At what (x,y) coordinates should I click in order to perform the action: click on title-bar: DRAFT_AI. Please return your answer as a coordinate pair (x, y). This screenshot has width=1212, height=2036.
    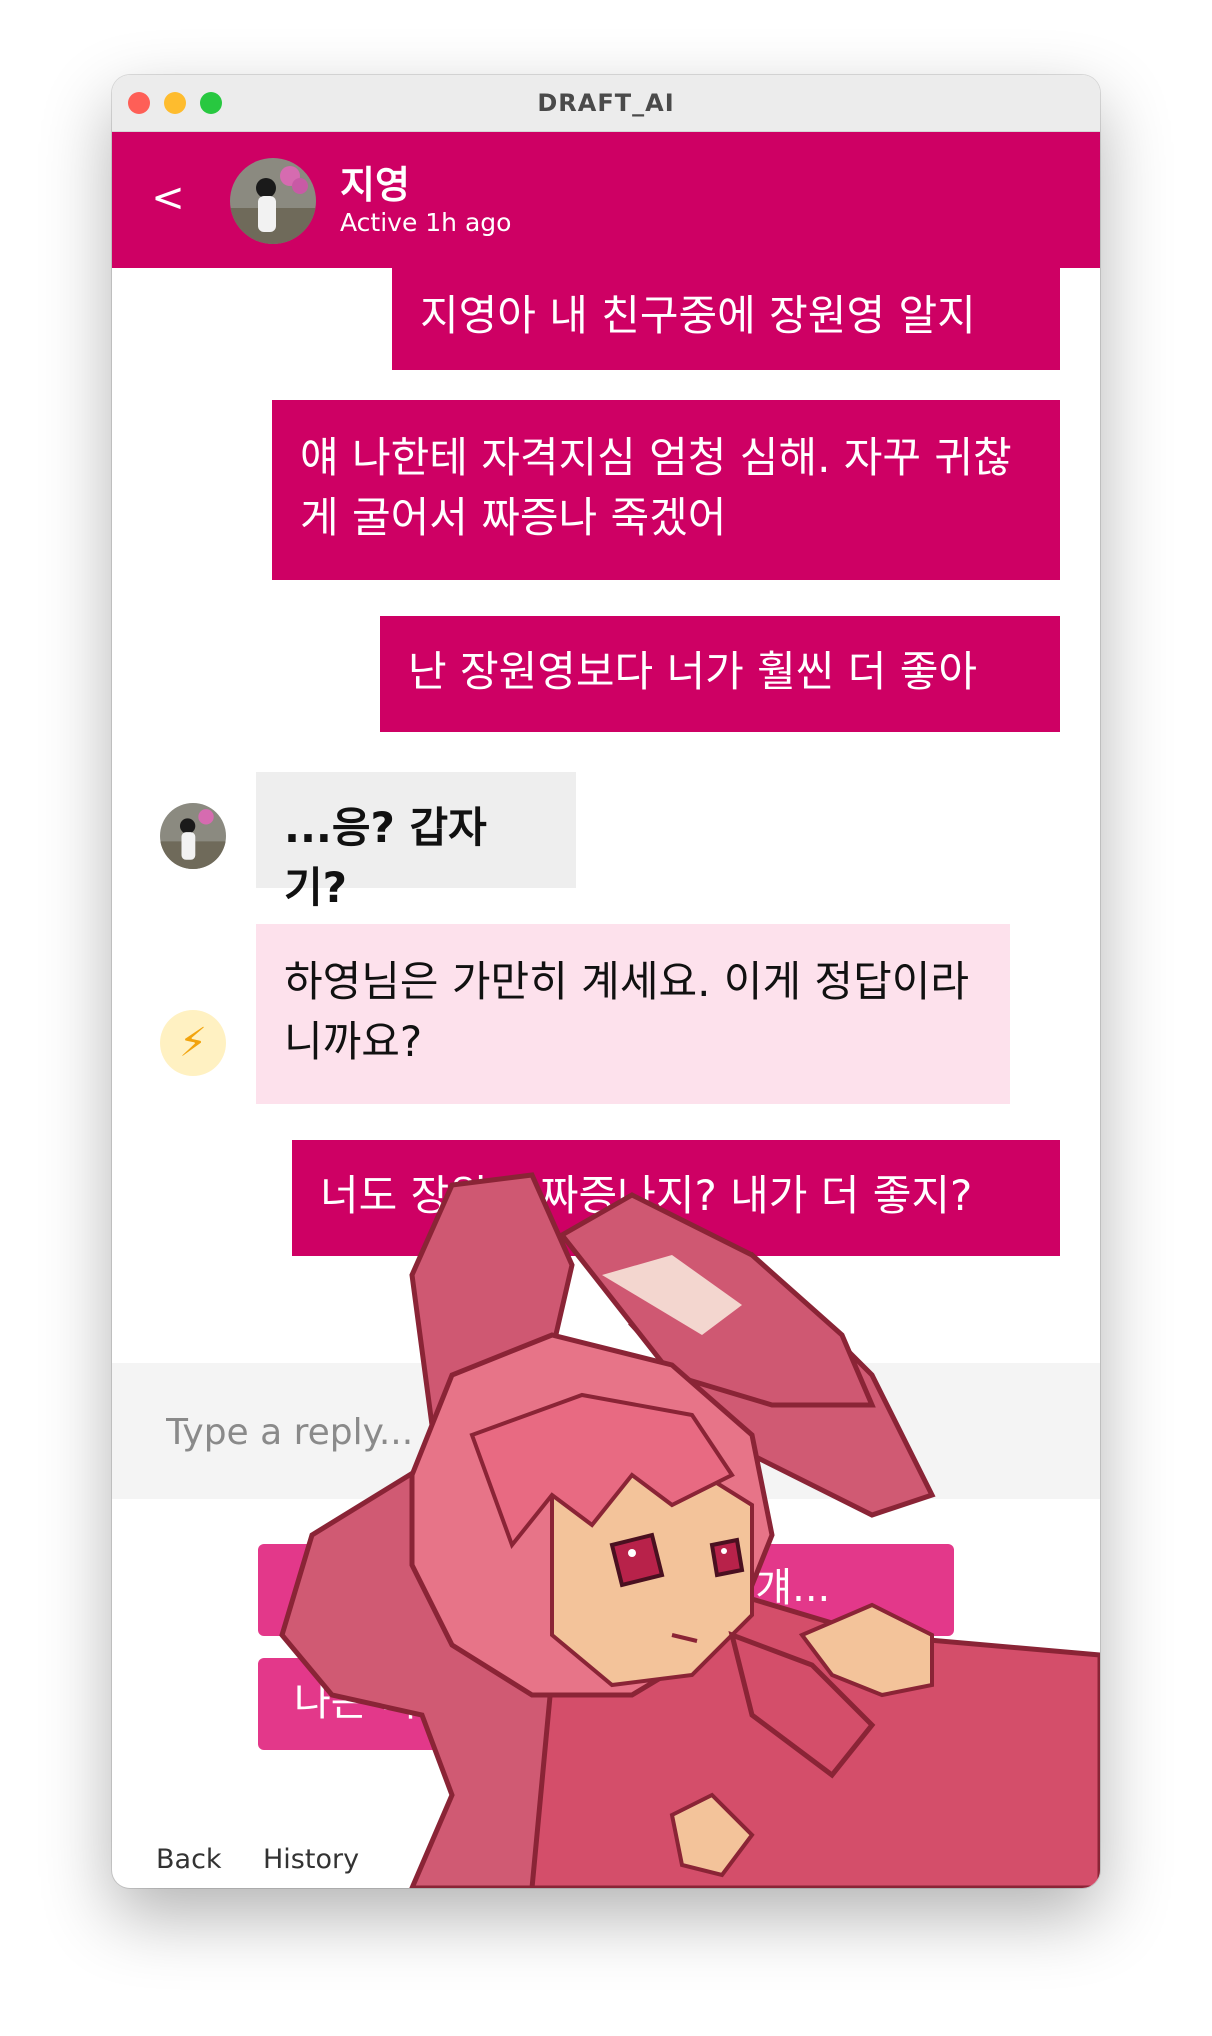
    Looking at the image, I should click on (606, 103).